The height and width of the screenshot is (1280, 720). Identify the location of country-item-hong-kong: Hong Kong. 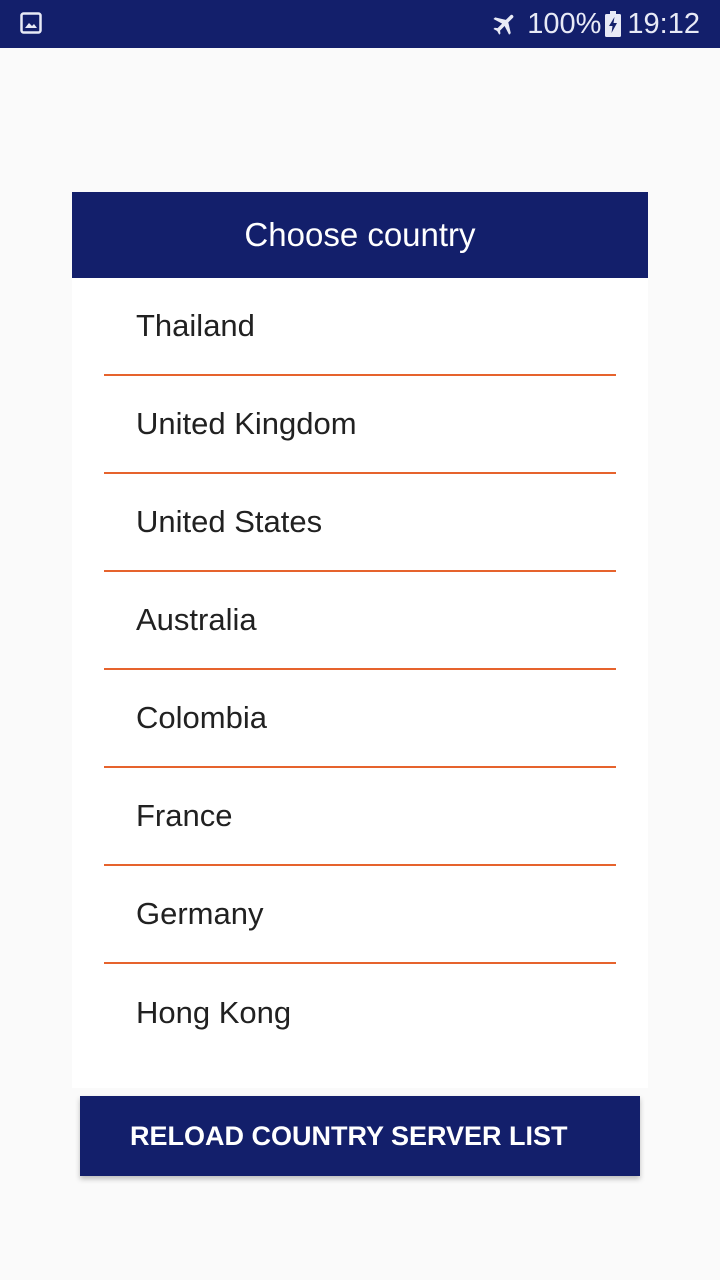
(360, 1013).